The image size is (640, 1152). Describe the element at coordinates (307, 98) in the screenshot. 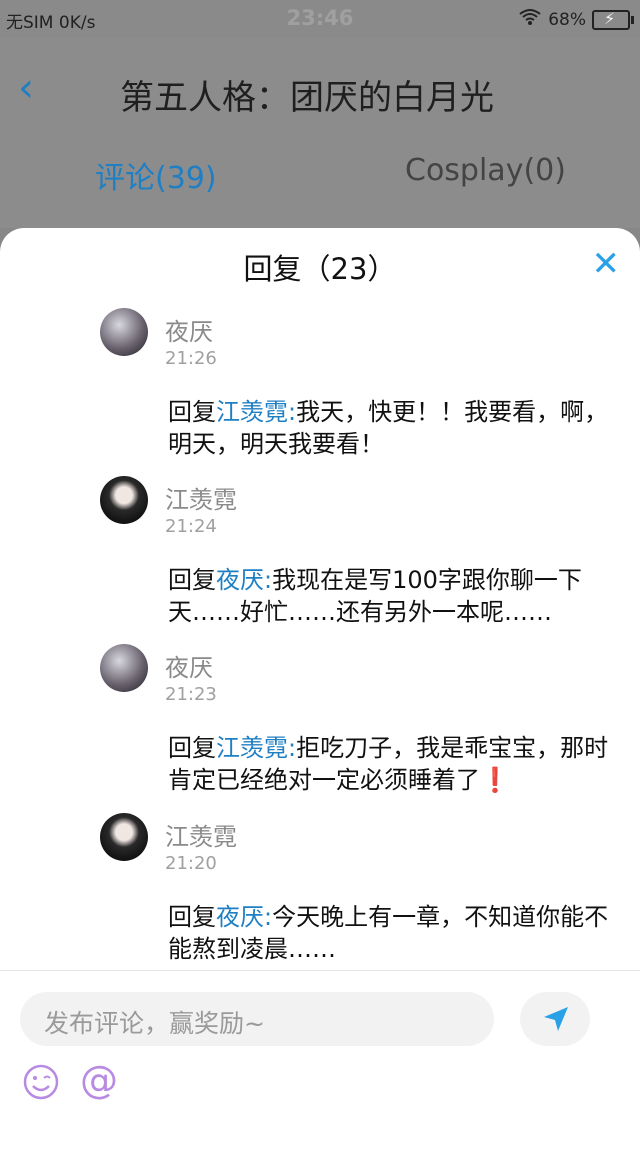

I see `page-title: 第五人格：团厌的白月光` at that location.